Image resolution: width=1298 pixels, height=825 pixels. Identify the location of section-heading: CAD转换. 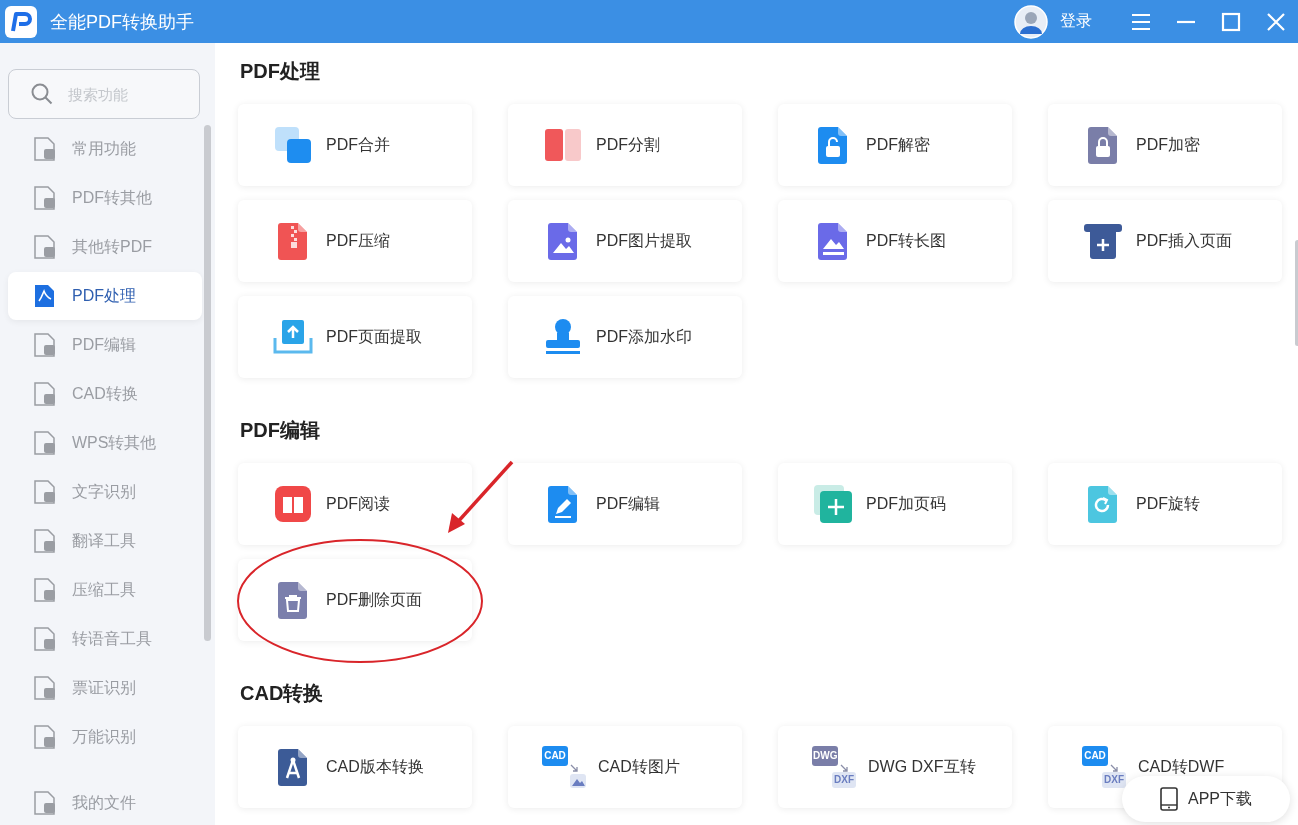
(282, 693).